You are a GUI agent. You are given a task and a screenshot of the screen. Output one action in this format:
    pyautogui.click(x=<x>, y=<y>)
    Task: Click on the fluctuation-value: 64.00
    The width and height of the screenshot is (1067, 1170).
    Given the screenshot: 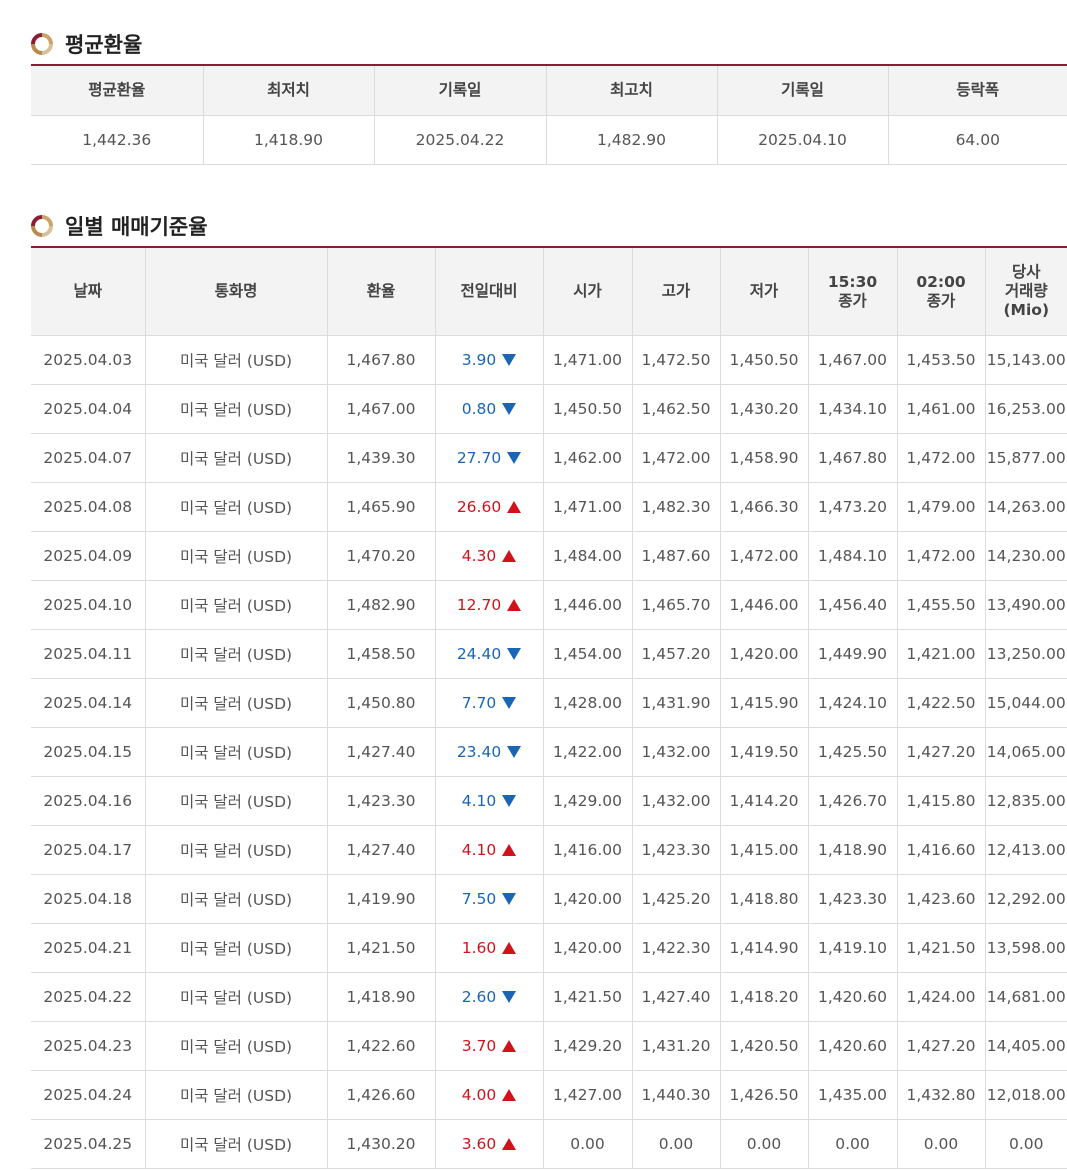 What is the action you would take?
    pyautogui.click(x=977, y=140)
    